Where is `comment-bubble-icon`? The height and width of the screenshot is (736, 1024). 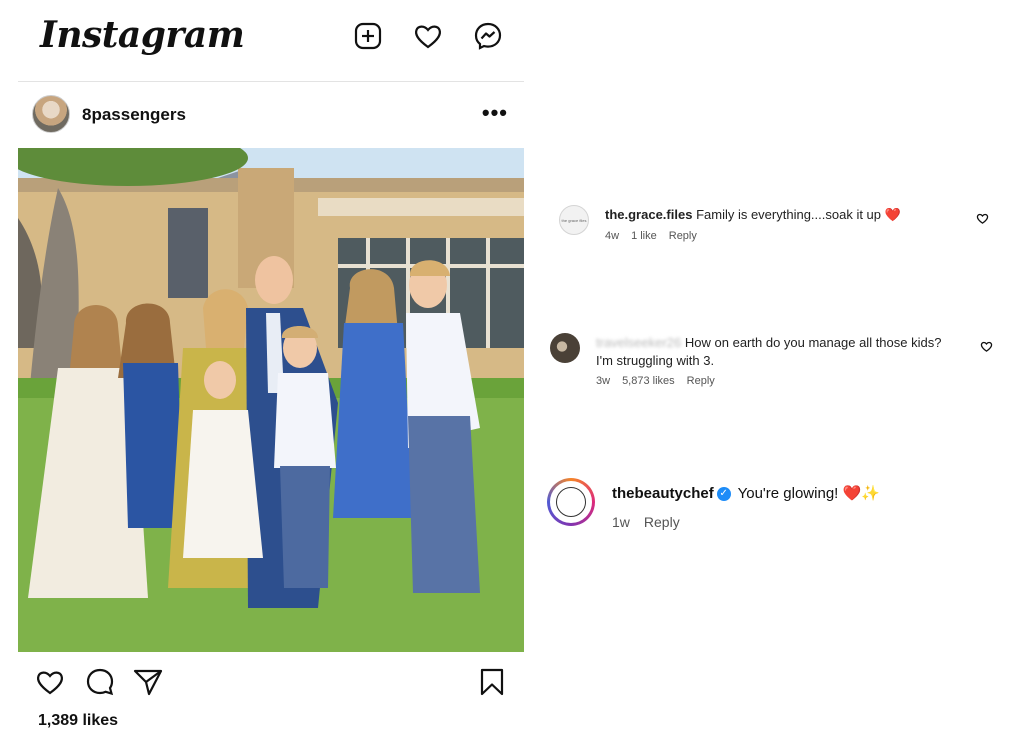 comment-bubble-icon is located at coordinates (100, 682).